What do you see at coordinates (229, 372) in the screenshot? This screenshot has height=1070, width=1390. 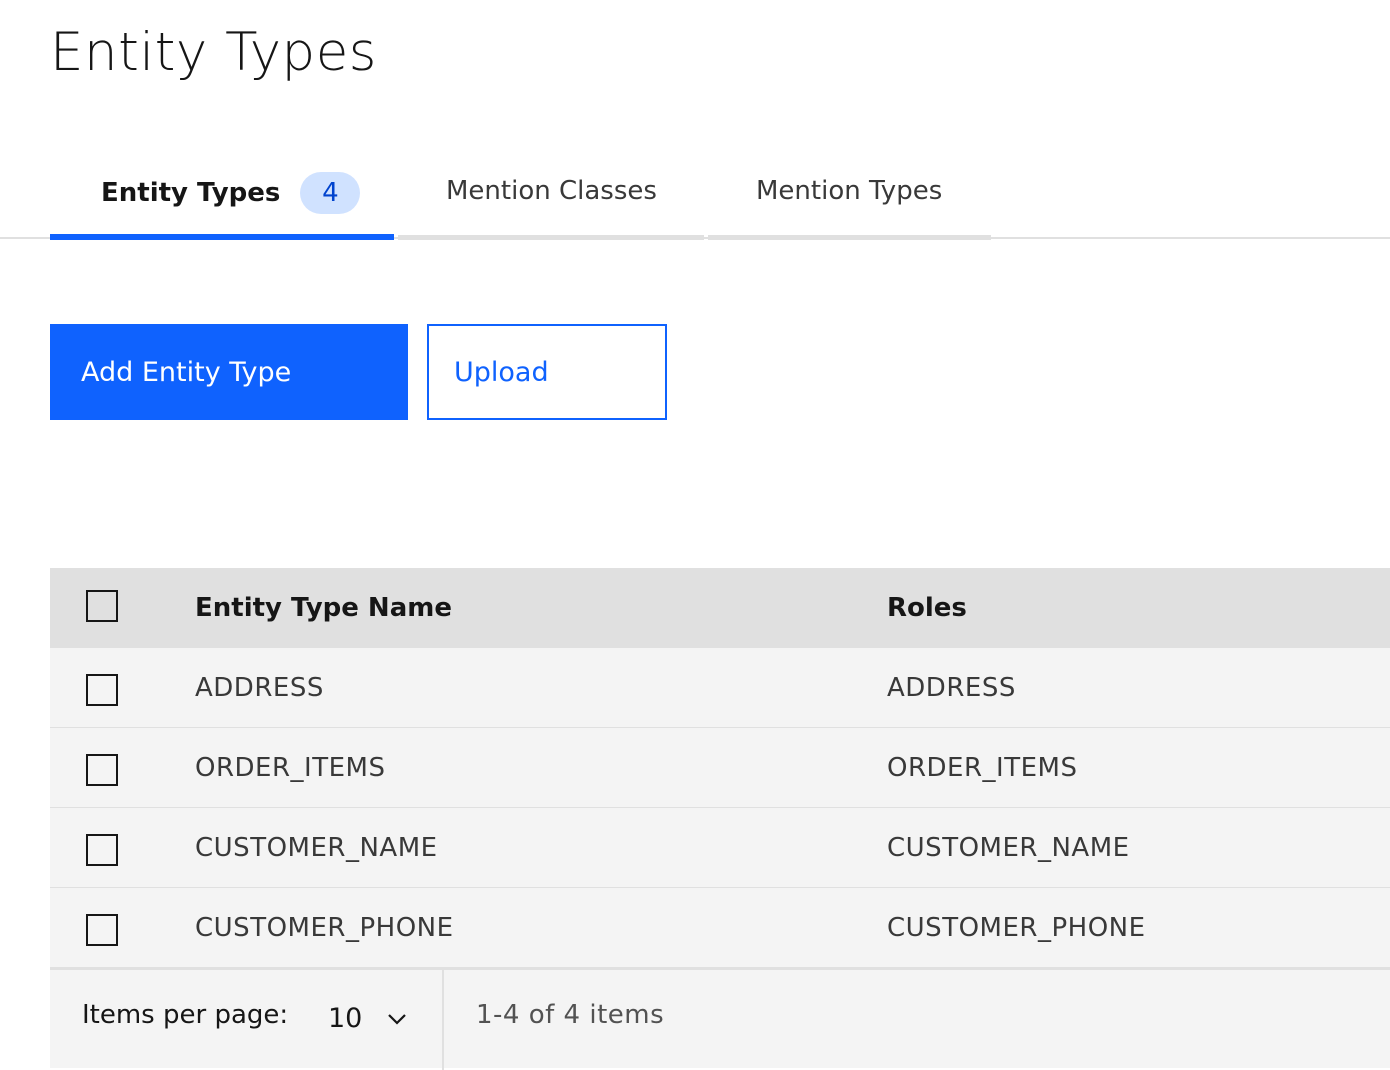 I see `add-entity-type-button: Add Entity Type` at bounding box center [229, 372].